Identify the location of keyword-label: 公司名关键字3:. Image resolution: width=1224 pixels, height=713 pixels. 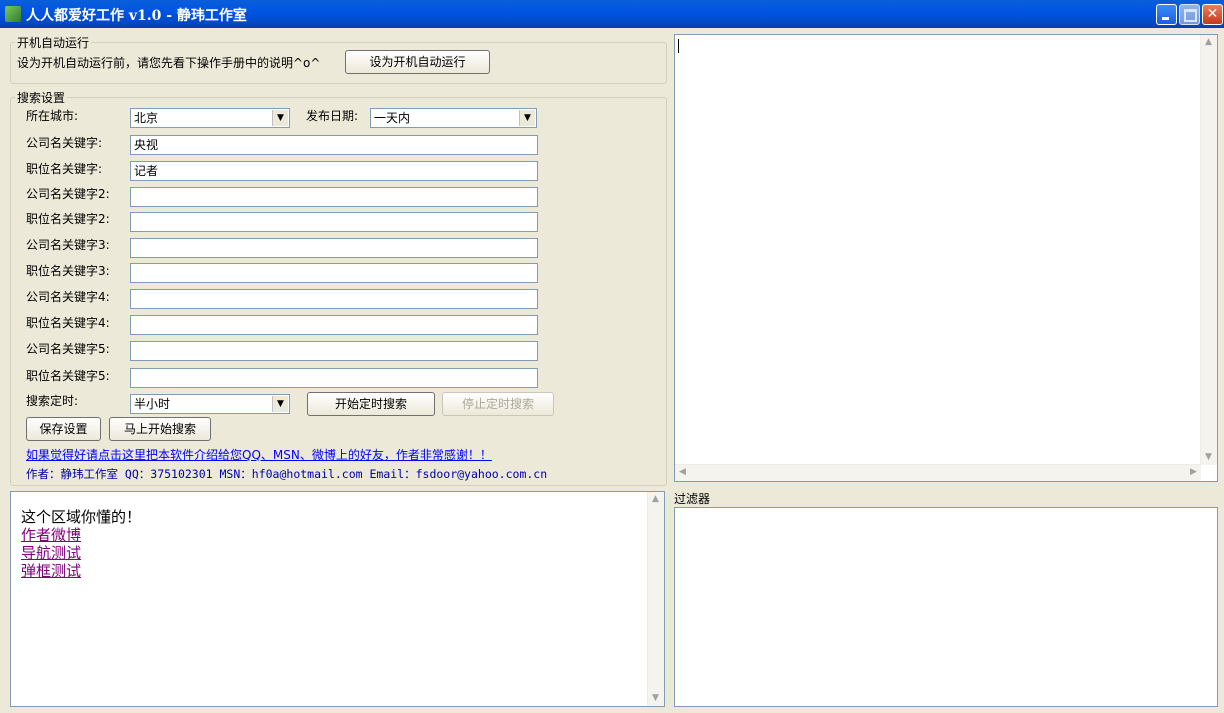
(68, 245).